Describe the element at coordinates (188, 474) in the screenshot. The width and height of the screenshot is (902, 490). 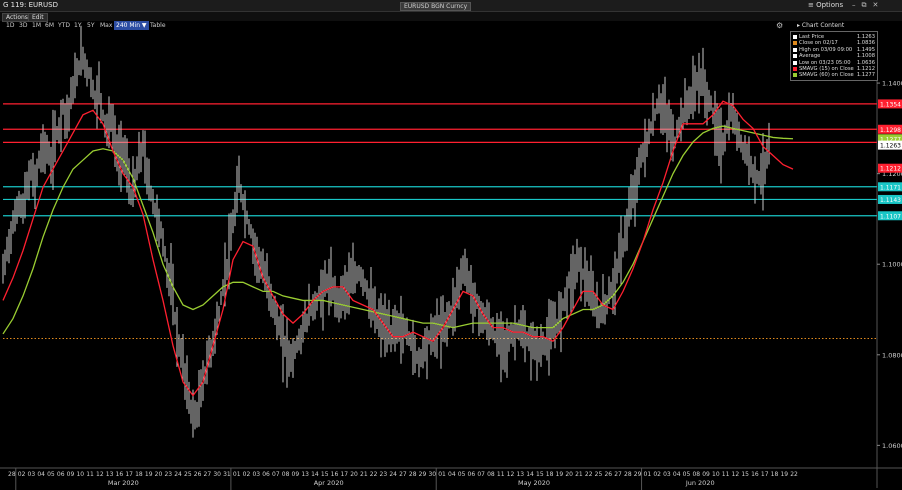
I see `x-tick-label: 25` at that location.